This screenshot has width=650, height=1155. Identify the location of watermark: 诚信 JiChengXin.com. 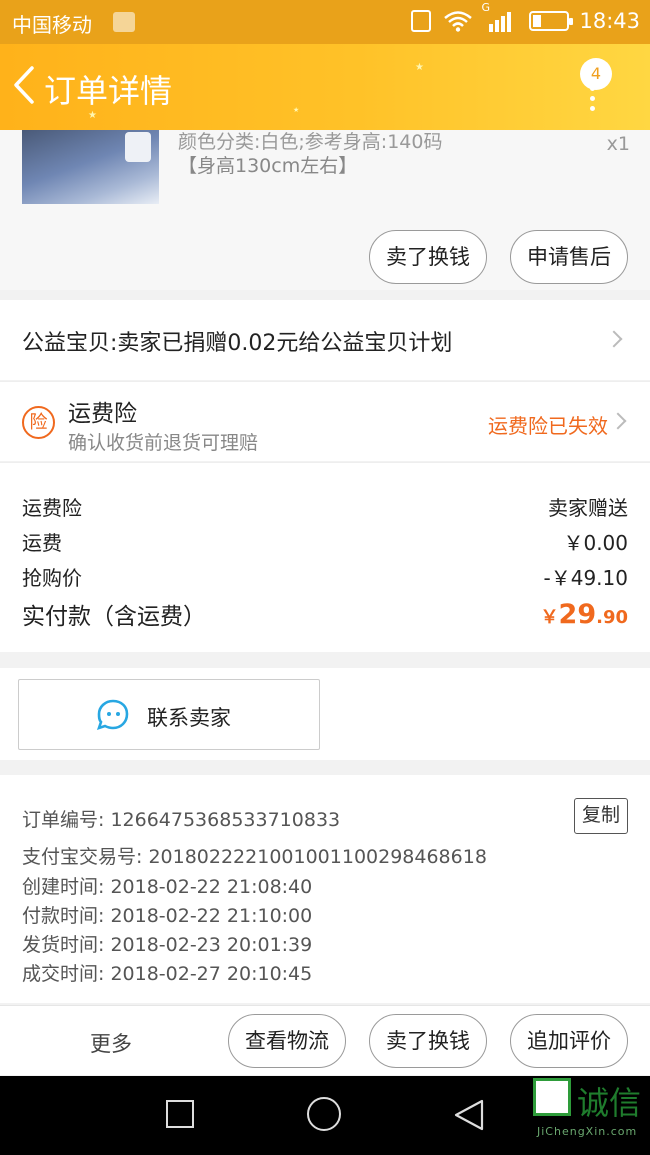
(591, 1115).